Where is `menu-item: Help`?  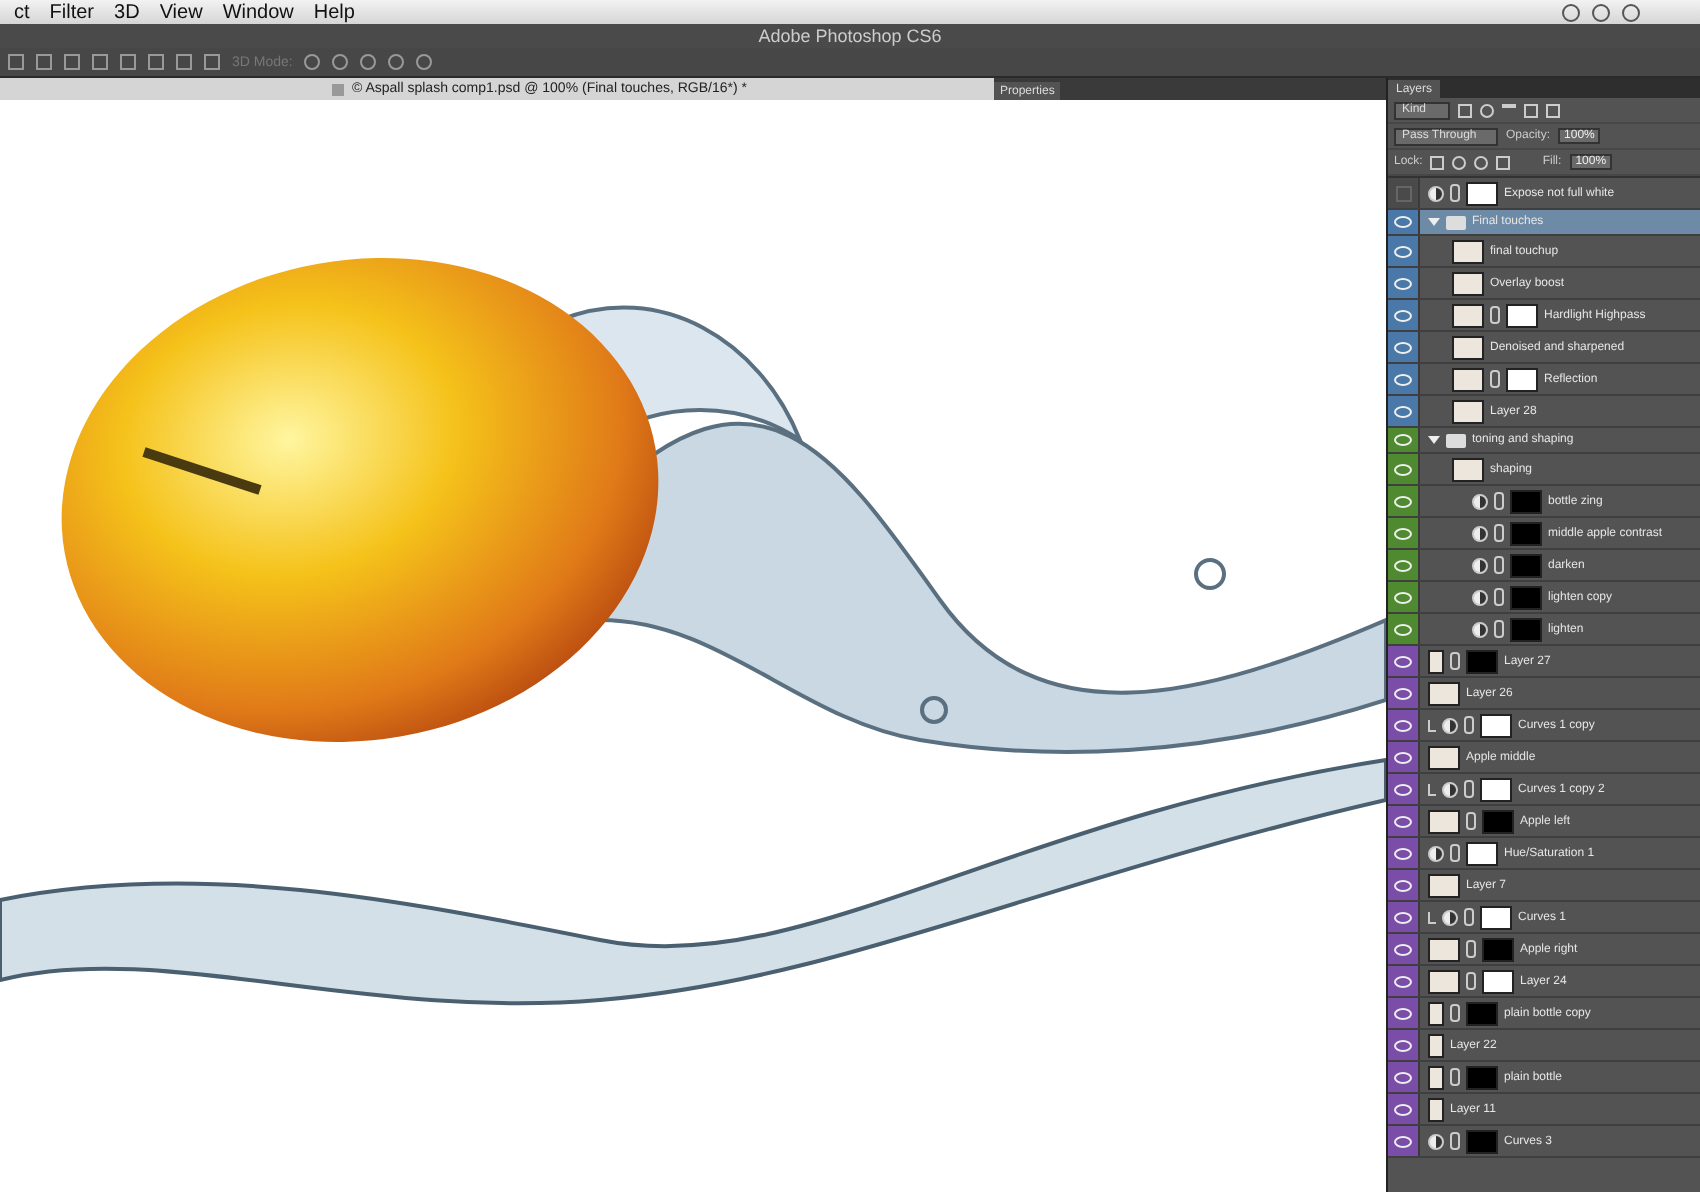 menu-item: Help is located at coordinates (334, 12).